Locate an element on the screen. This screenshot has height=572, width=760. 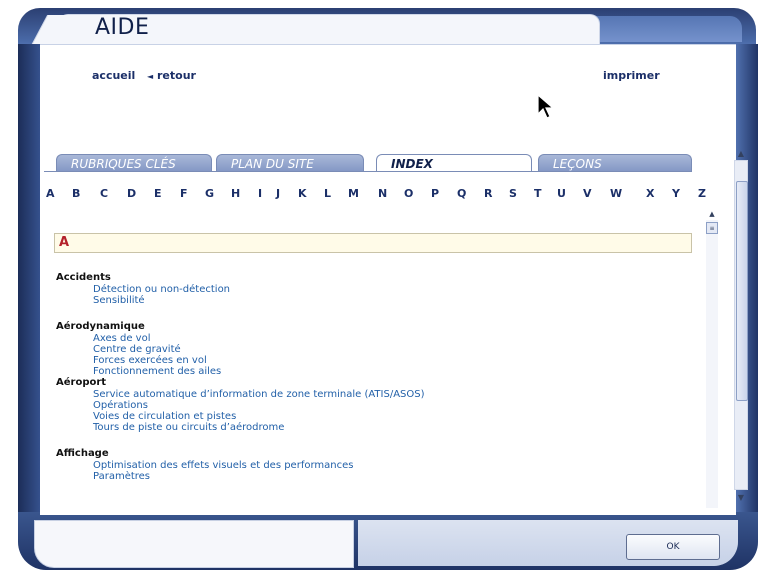
index-entry: Voies de circulation et pistes is located at coordinates (394, 416).